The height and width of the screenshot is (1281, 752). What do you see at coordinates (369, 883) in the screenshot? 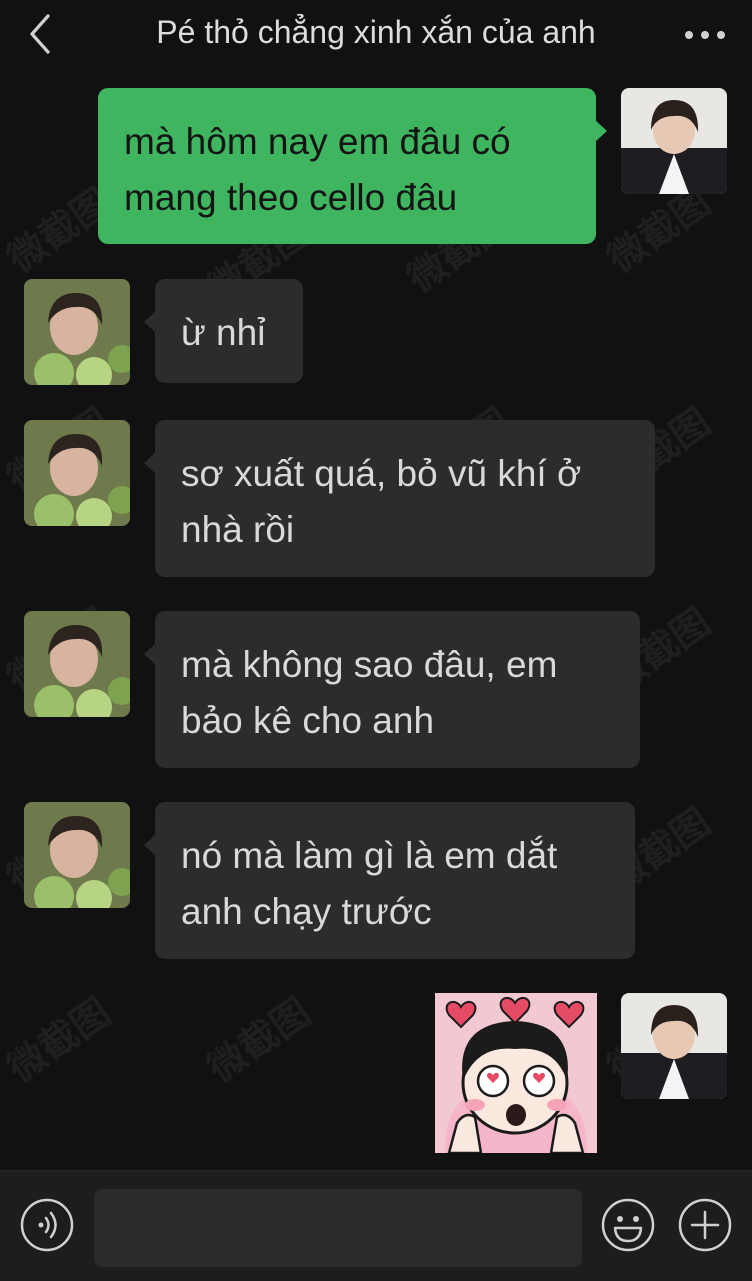
I see `message-text: nó mà làm gì là em dắt anh chạy trước` at bounding box center [369, 883].